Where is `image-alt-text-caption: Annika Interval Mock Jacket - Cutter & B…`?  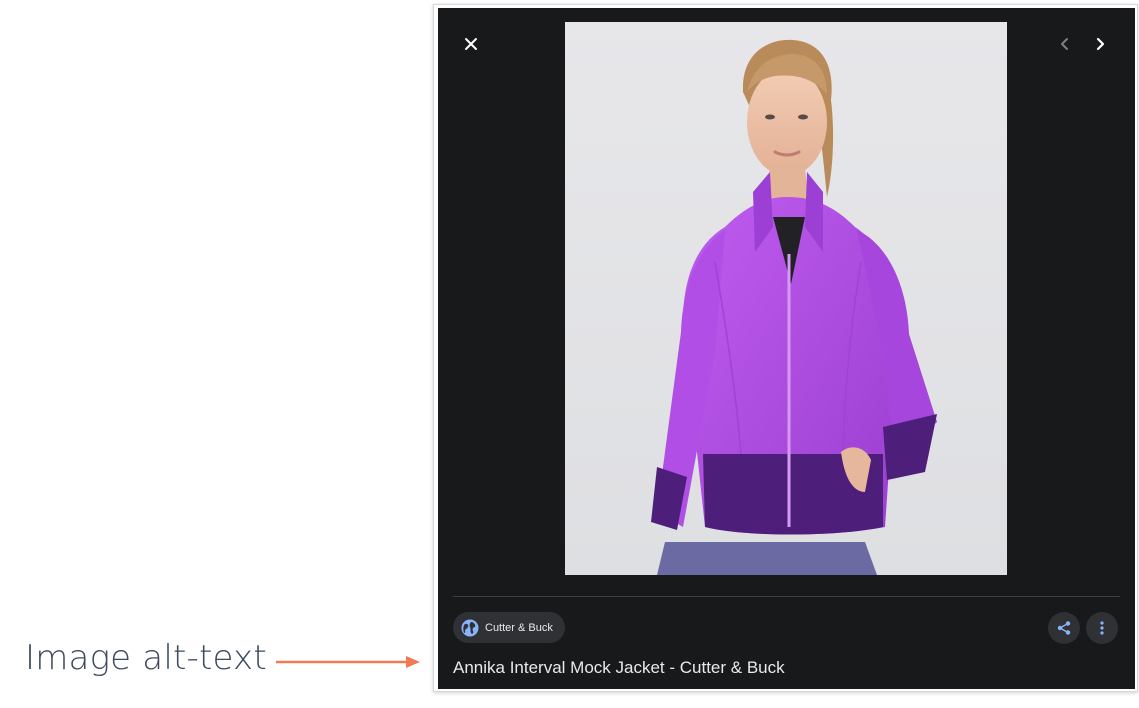 image-alt-text-caption: Annika Interval Mock Jacket - Cutter & B… is located at coordinates (619, 668).